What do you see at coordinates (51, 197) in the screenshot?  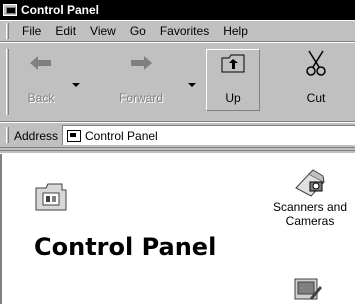 I see `control-panel-folder-icon` at bounding box center [51, 197].